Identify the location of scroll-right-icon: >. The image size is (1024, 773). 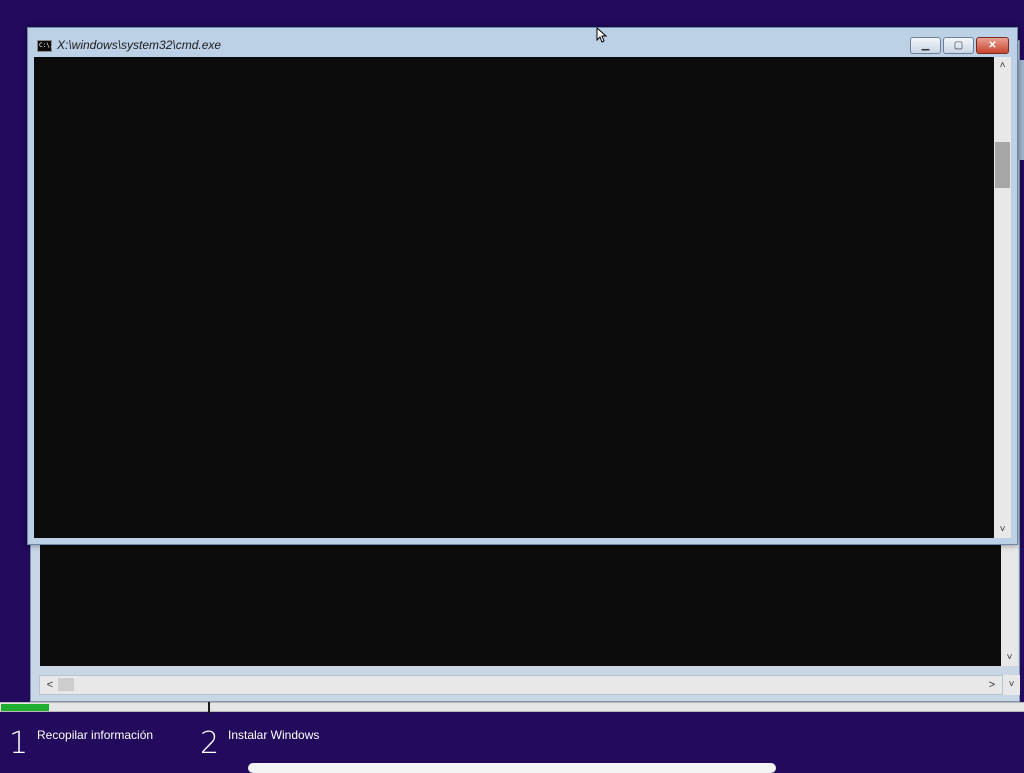
(992, 685).